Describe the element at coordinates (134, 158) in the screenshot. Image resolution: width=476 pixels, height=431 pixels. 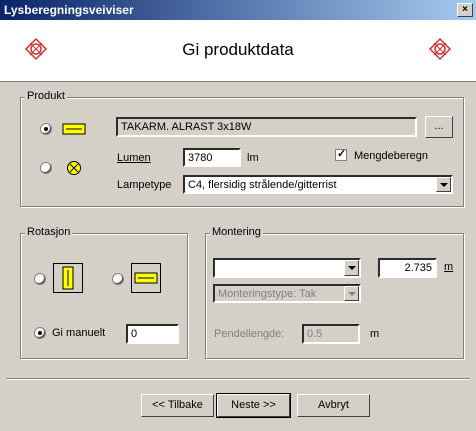
I see `lumen-label: Lumen` at that location.